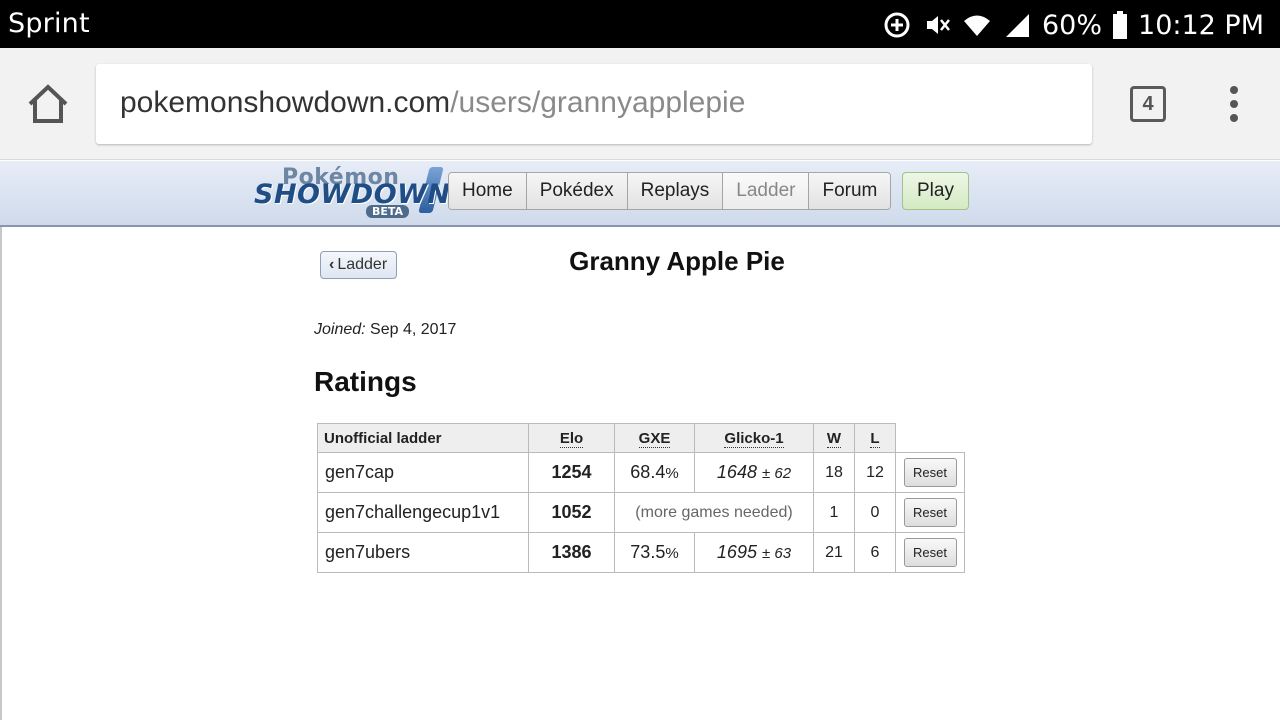 The width and height of the screenshot is (1280, 720). What do you see at coordinates (571, 552) in the screenshot?
I see `elo-cell: 1386` at bounding box center [571, 552].